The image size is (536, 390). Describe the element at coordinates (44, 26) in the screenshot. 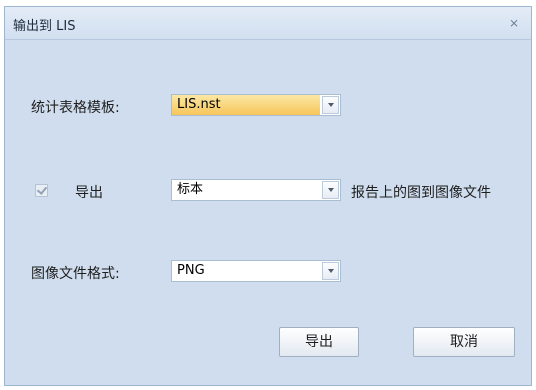

I see `dialog-title: 输出到 LIS` at that location.